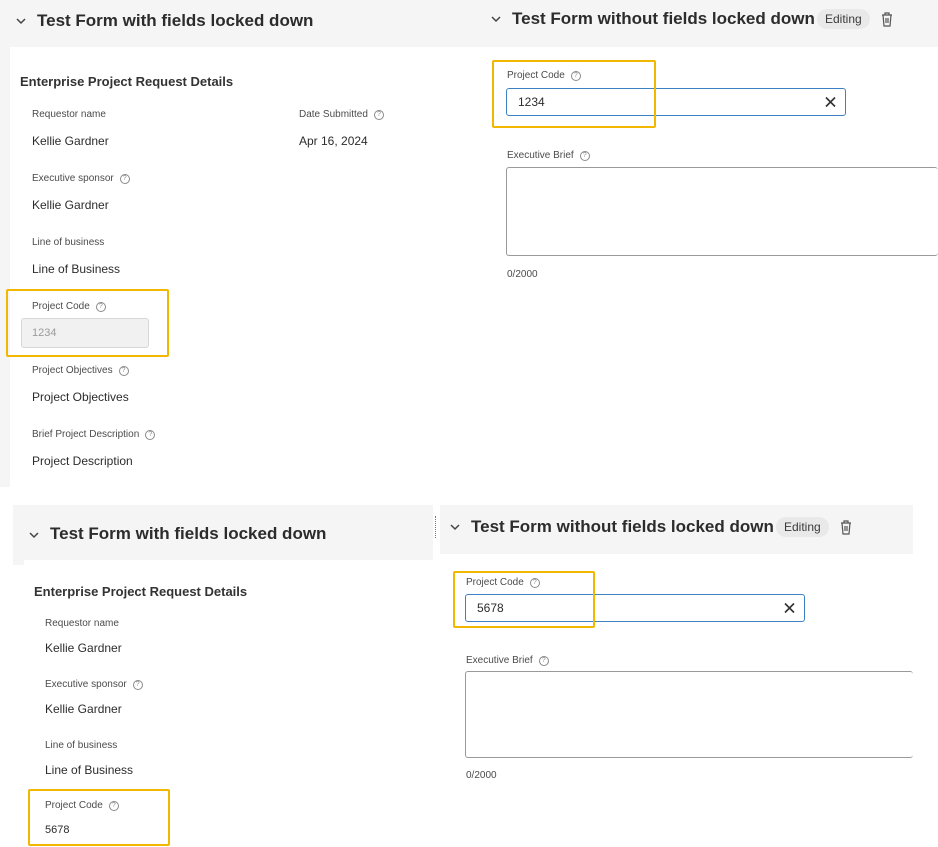 The height and width of the screenshot is (847, 938). What do you see at coordinates (333, 141) in the screenshot?
I see `date-submitted-value: Apr 16, 2024` at bounding box center [333, 141].